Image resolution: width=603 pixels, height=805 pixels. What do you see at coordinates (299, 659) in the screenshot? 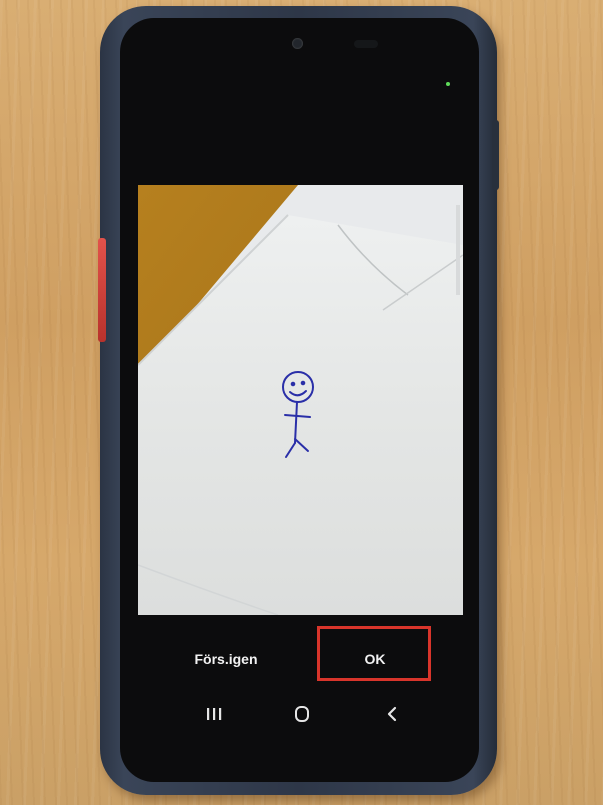
I see `photo-action-bar: Förs.igen OK` at bounding box center [299, 659].